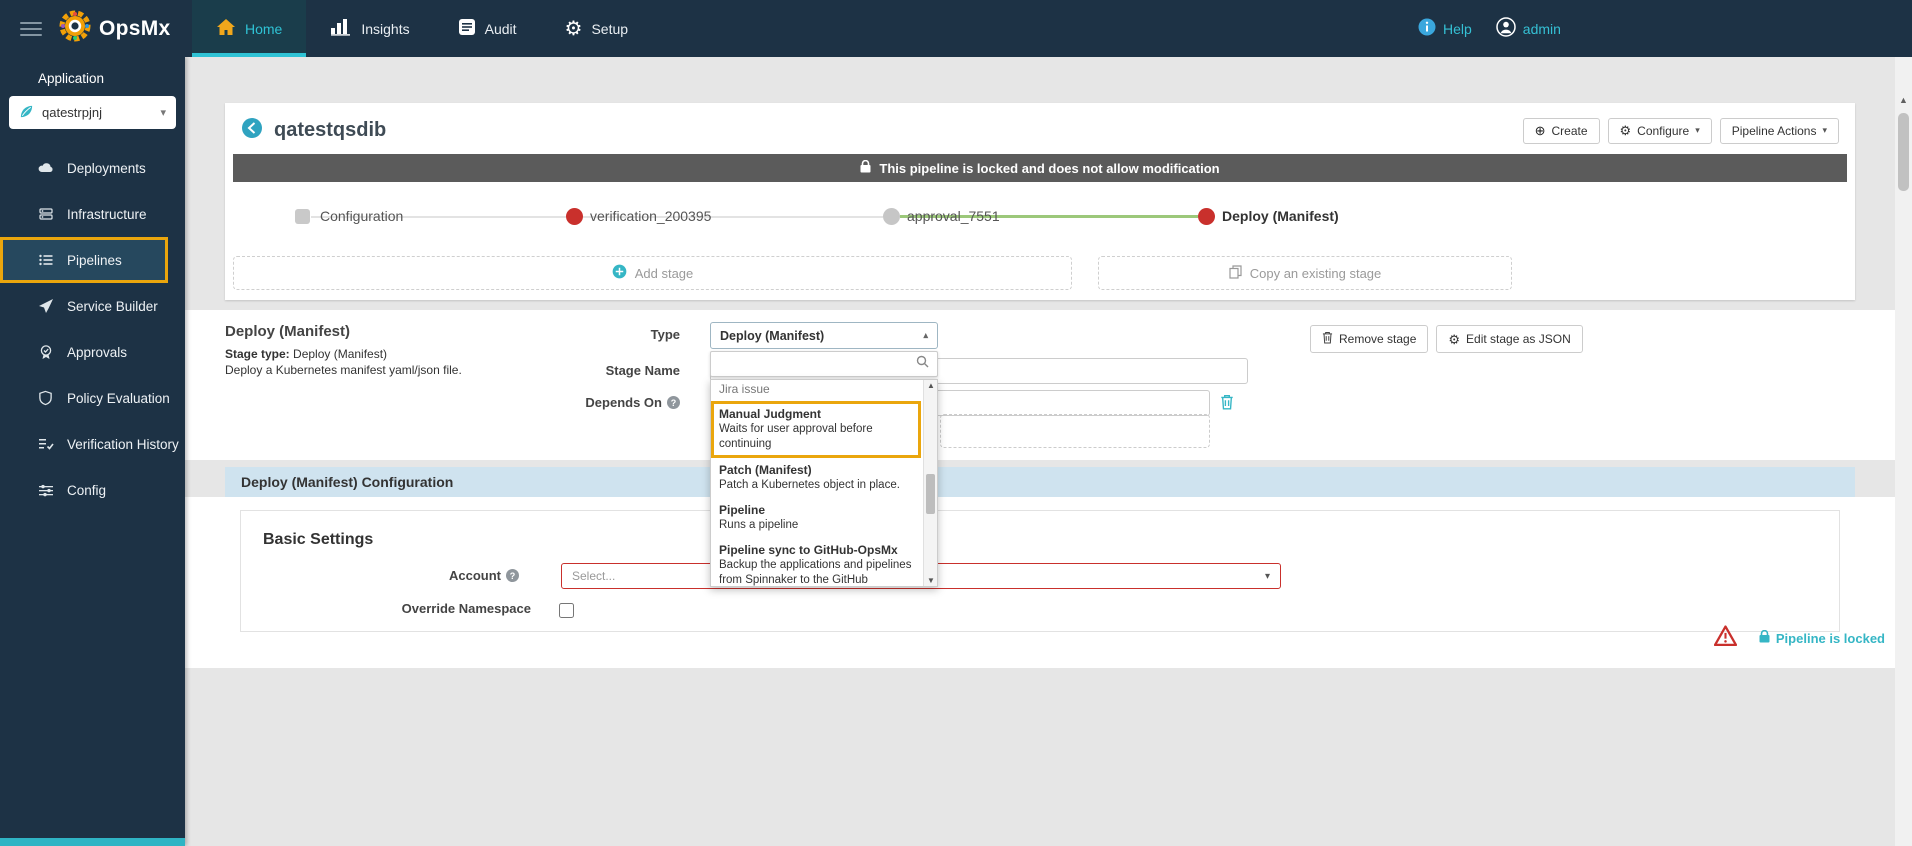 The width and height of the screenshot is (1912, 846). Describe the element at coordinates (1378, 339) in the screenshot. I see `remove-stage-label: Remove stage` at that location.